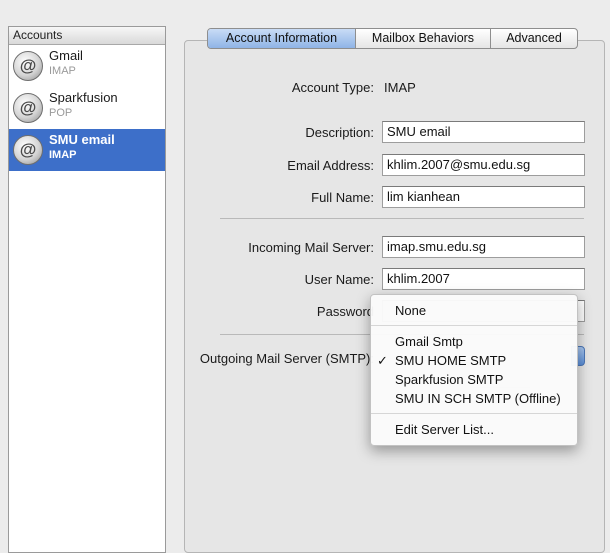  Describe the element at coordinates (451, 360) in the screenshot. I see `menu-item-label: SMU HOME SMTP` at that location.